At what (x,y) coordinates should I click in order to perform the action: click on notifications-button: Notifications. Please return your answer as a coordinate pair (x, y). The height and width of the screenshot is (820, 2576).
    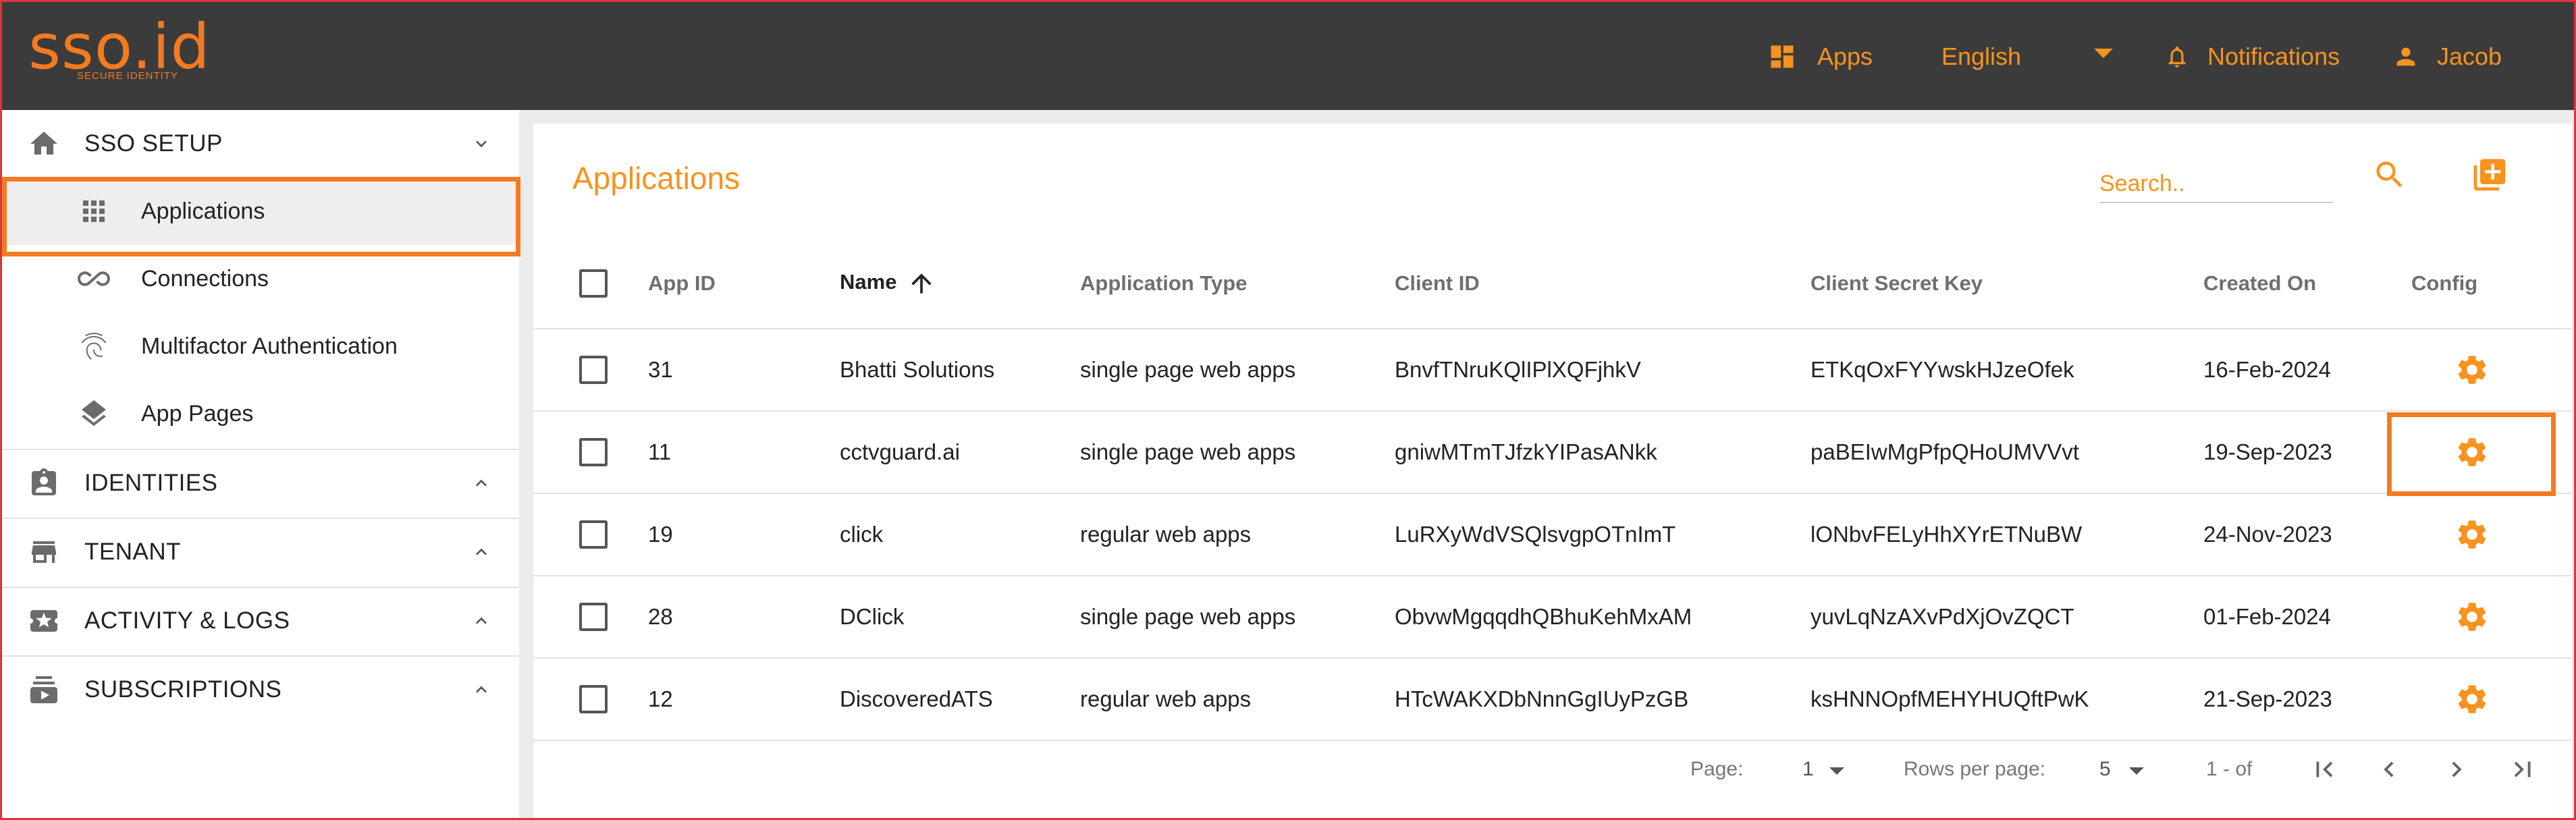
    Looking at the image, I should click on (2252, 57).